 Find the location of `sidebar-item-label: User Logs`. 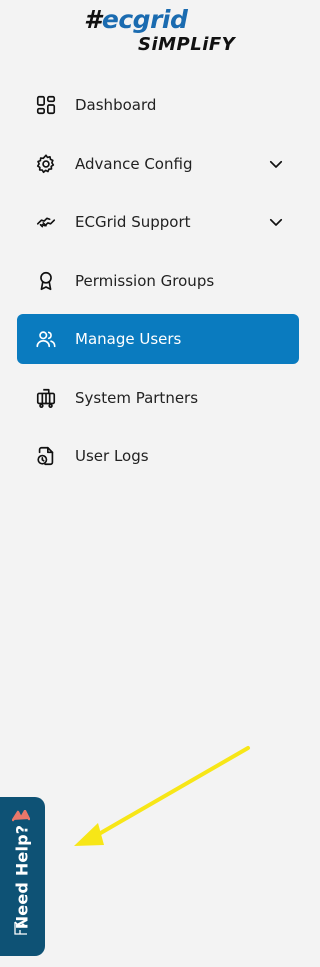

sidebar-item-label: User Logs is located at coordinates (112, 456).